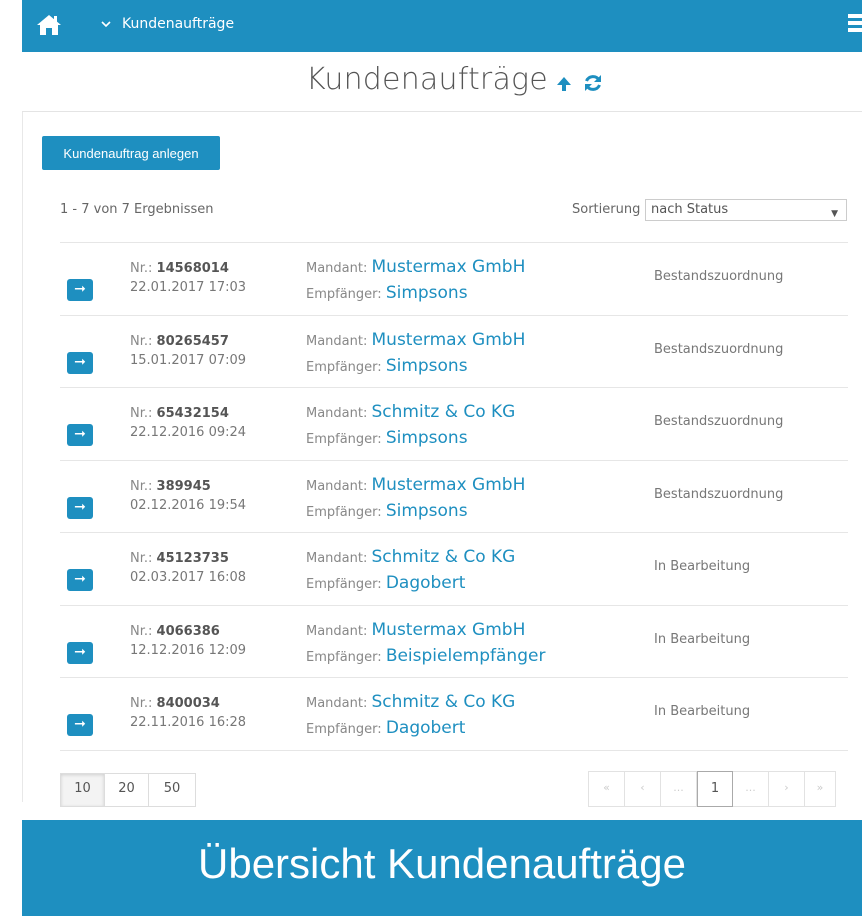 The image size is (862, 916). What do you see at coordinates (179, 341) in the screenshot?
I see `order-number: Nr.: 80265457` at bounding box center [179, 341].